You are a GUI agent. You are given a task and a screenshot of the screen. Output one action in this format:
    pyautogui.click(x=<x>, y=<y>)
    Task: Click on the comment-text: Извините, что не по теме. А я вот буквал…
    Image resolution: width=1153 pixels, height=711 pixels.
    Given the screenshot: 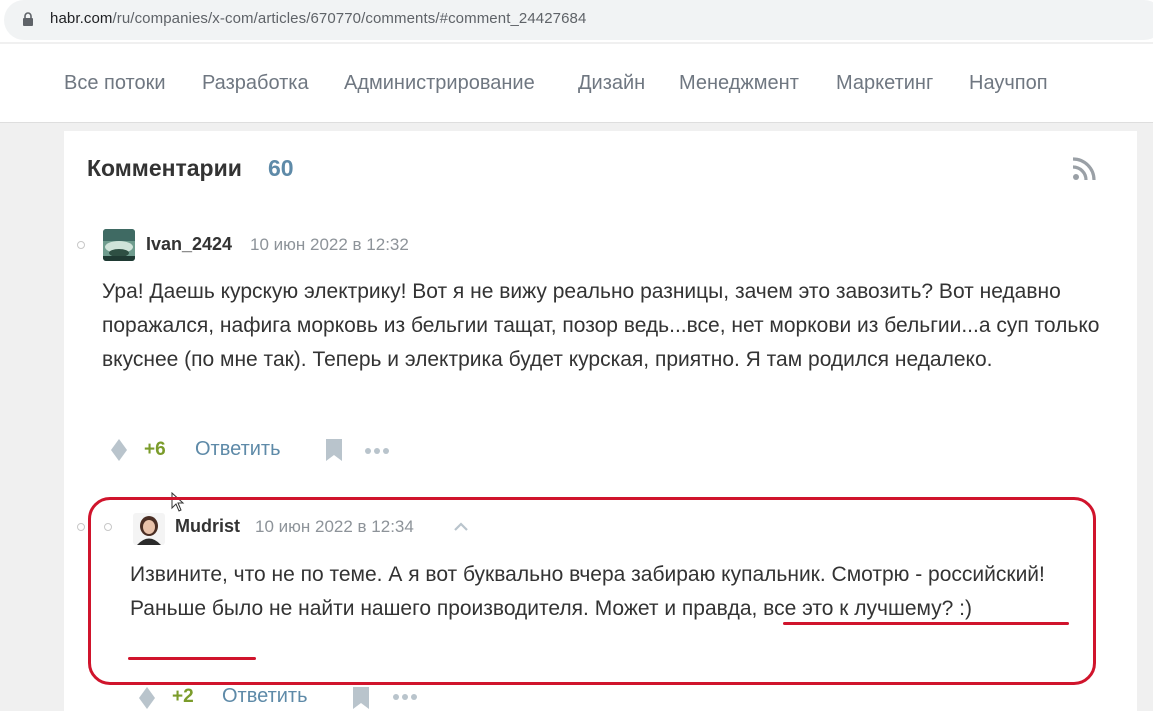 What is the action you would take?
    pyautogui.click(x=587, y=591)
    